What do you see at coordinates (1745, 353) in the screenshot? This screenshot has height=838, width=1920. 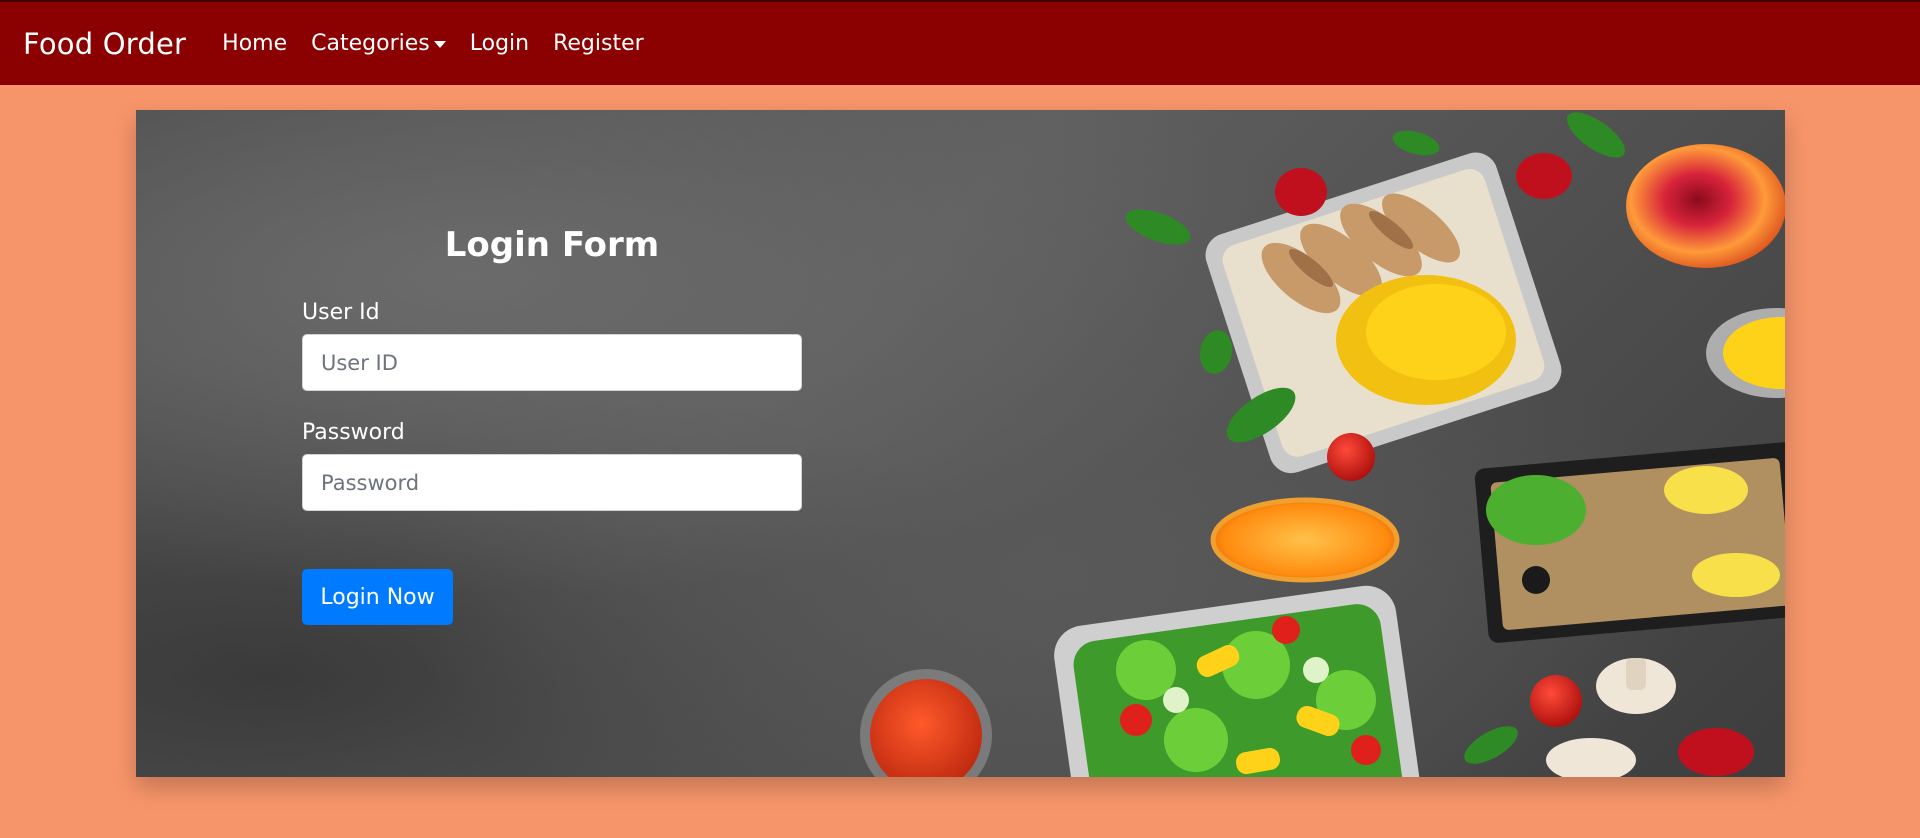 I see `cream-cup` at bounding box center [1745, 353].